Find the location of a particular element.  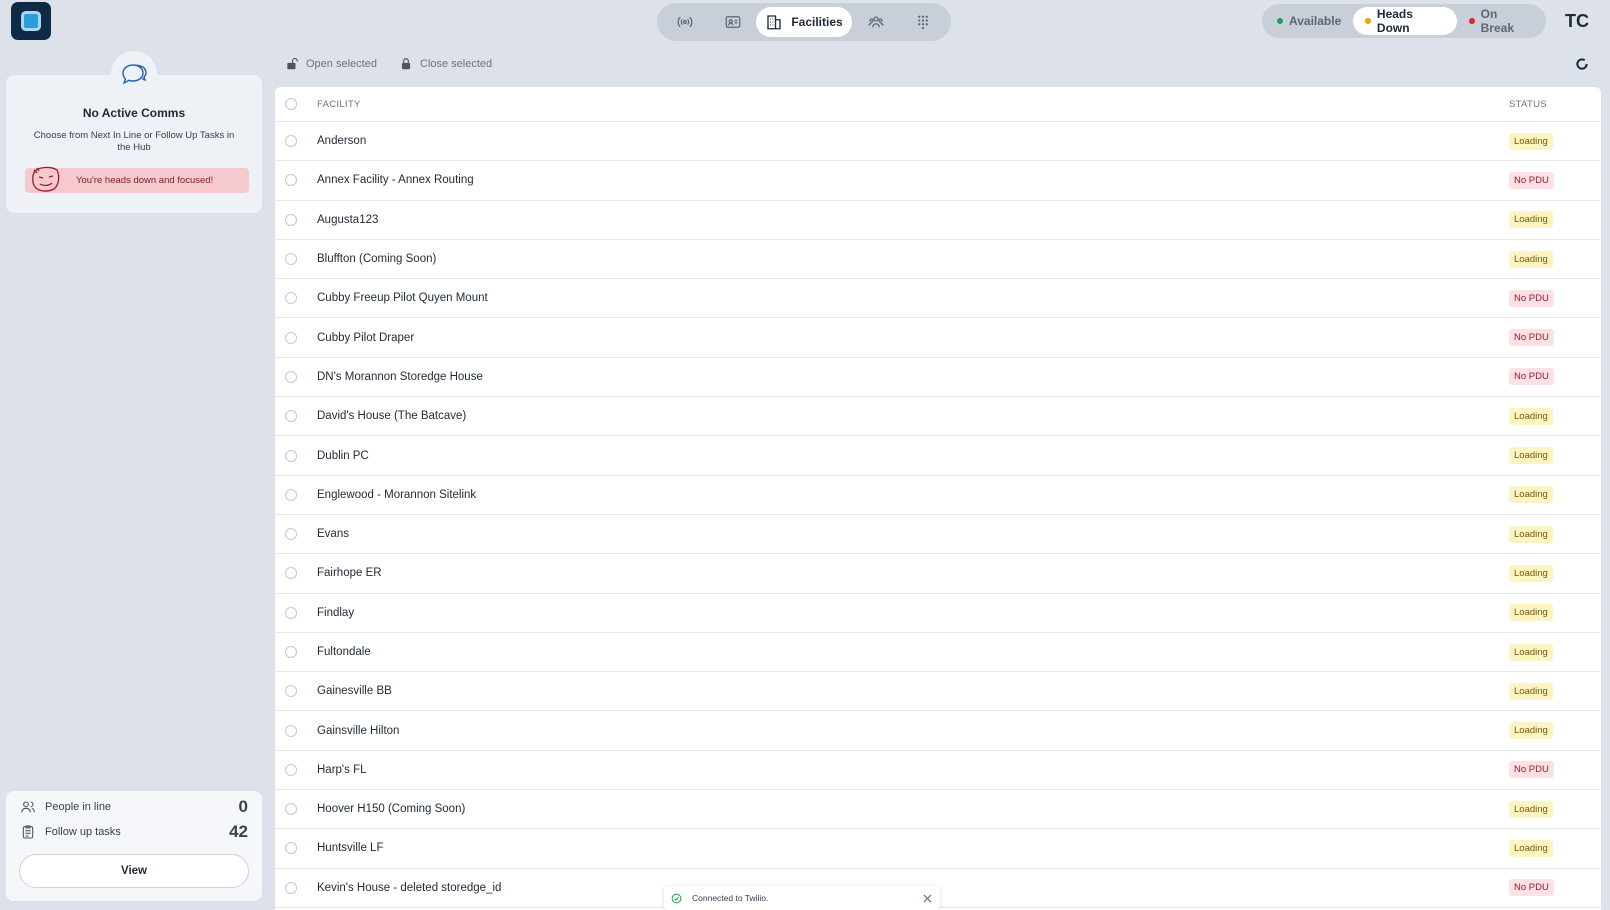

table-row: Annex Facility - Annex Routing No PDU is located at coordinates (938, 181).